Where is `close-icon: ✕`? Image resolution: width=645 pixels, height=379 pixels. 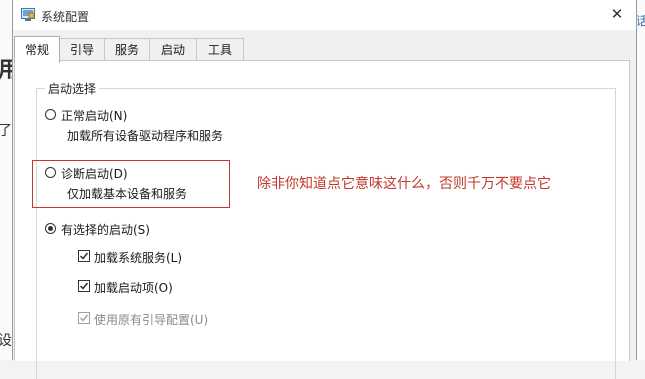 close-icon: ✕ is located at coordinates (617, 14).